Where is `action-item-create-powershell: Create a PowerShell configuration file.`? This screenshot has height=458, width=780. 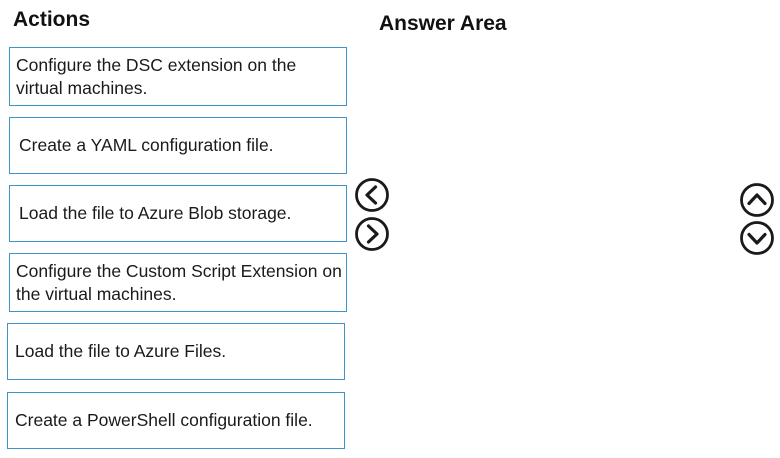 action-item-create-powershell: Create a PowerShell configuration file. is located at coordinates (176, 420).